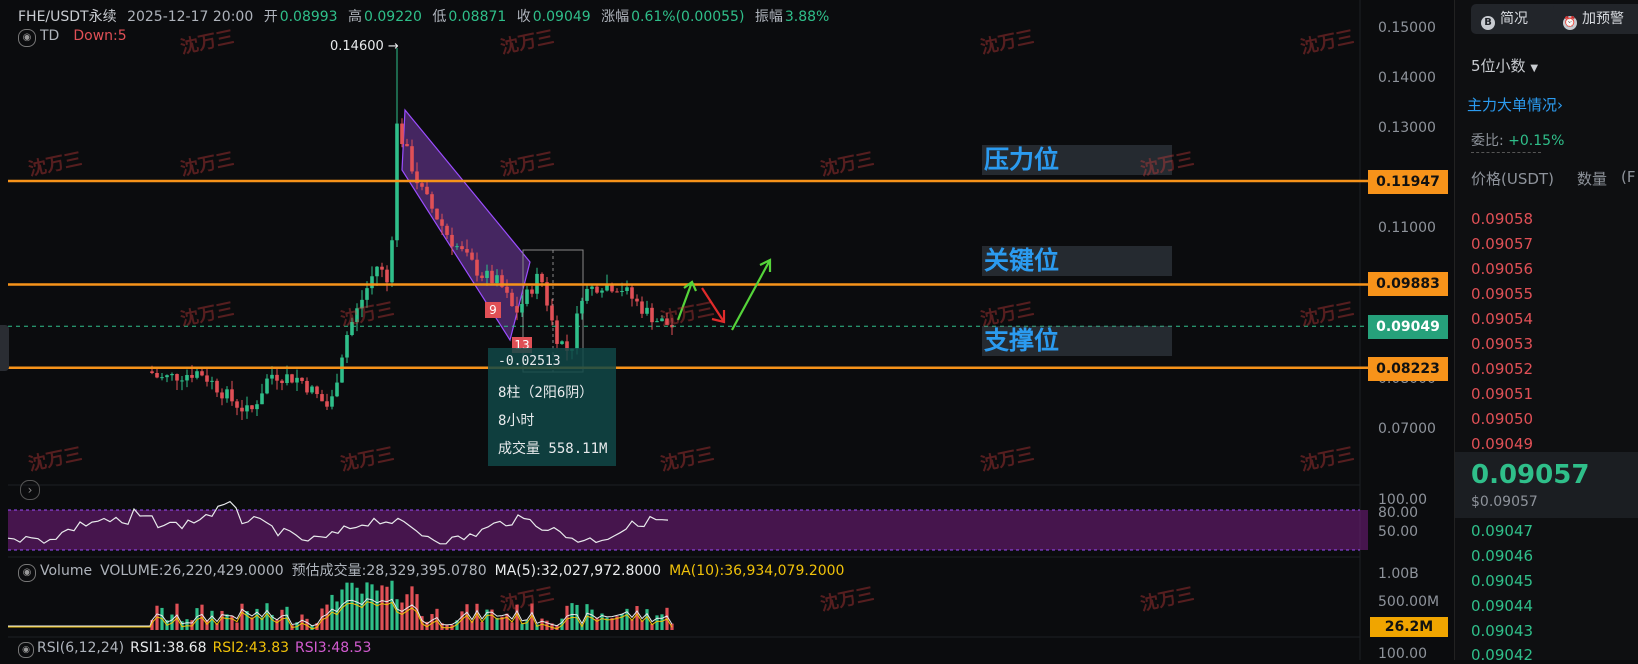 This screenshot has width=1638, height=664. What do you see at coordinates (546, 393) in the screenshot?
I see `measure-bars: 8柱（2阳6阴）` at bounding box center [546, 393].